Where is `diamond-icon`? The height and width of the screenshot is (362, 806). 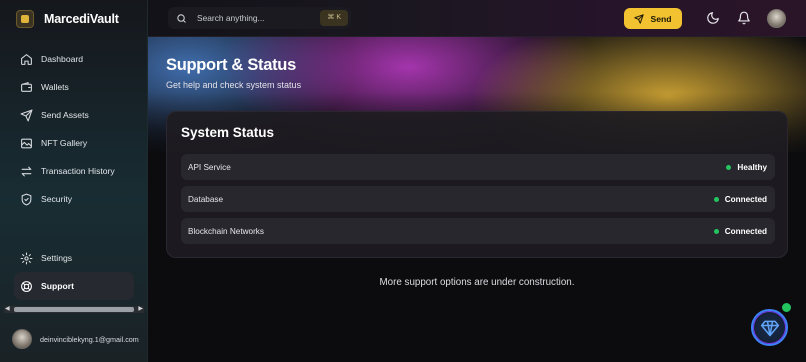
diamond-icon is located at coordinates (769, 328).